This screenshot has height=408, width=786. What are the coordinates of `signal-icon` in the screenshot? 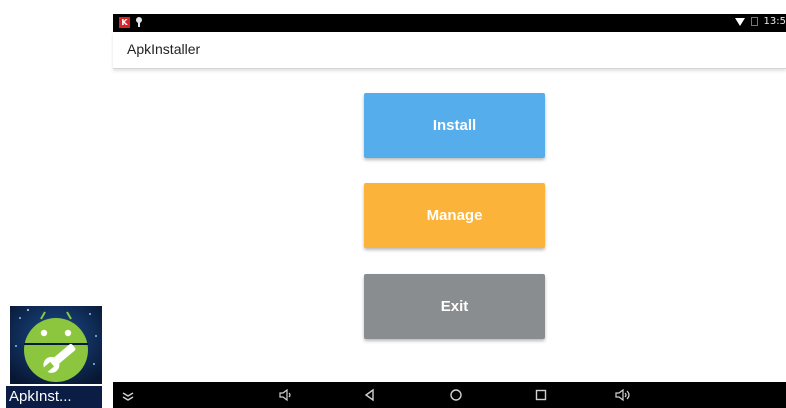 It's located at (754, 21).